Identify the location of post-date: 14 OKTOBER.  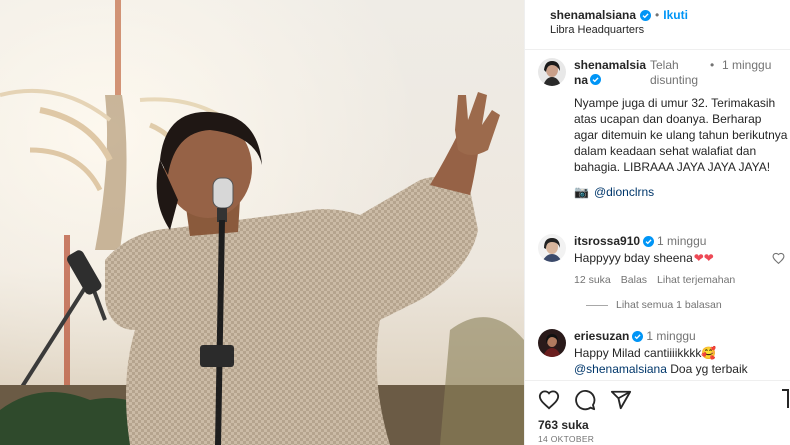
(566, 439).